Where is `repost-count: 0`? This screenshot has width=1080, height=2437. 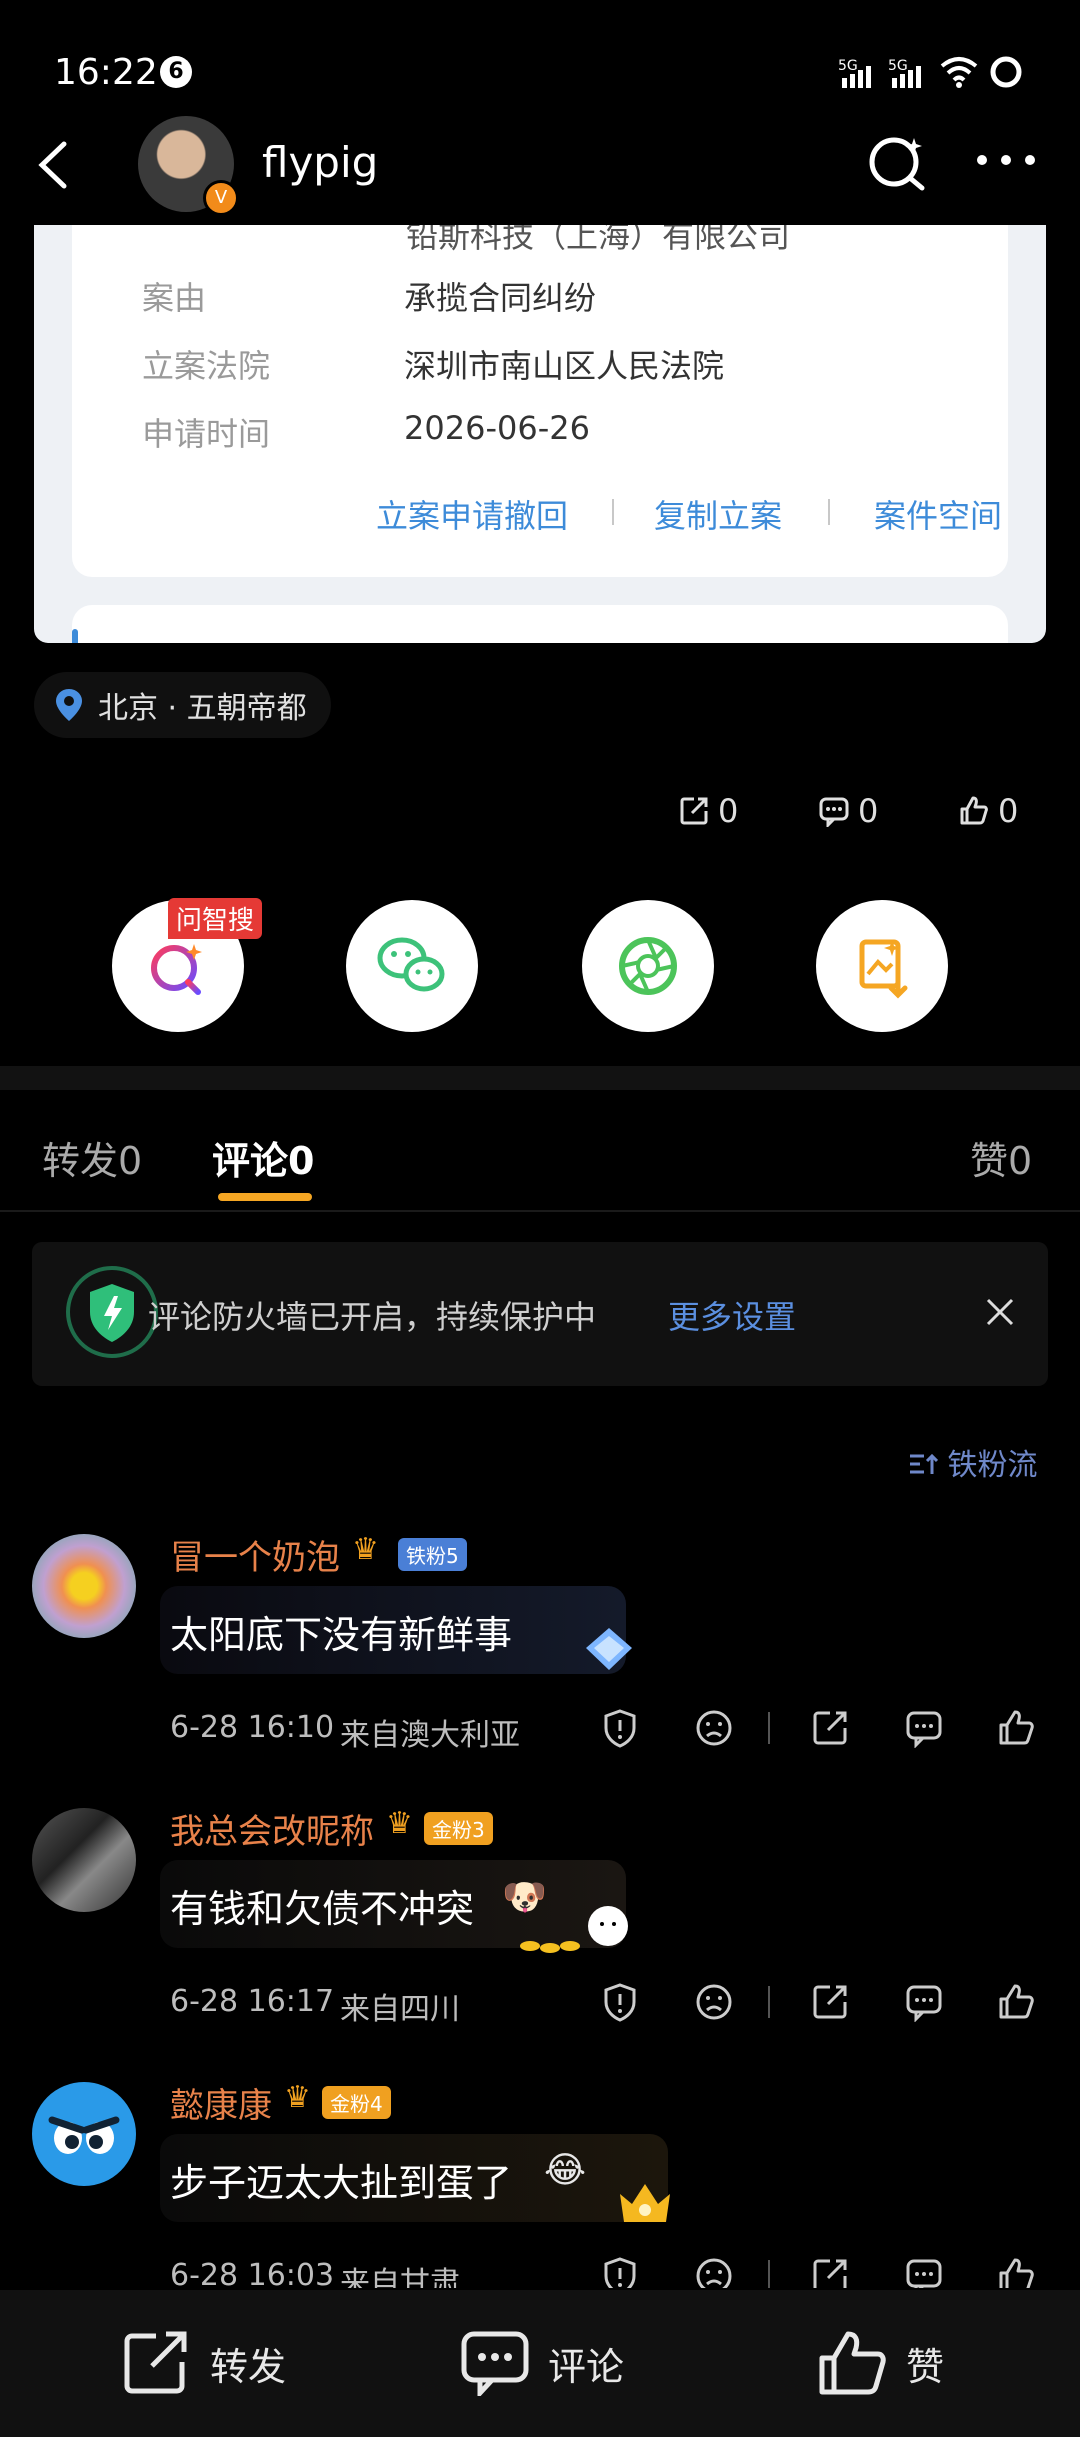
repost-count: 0 is located at coordinates (708, 811).